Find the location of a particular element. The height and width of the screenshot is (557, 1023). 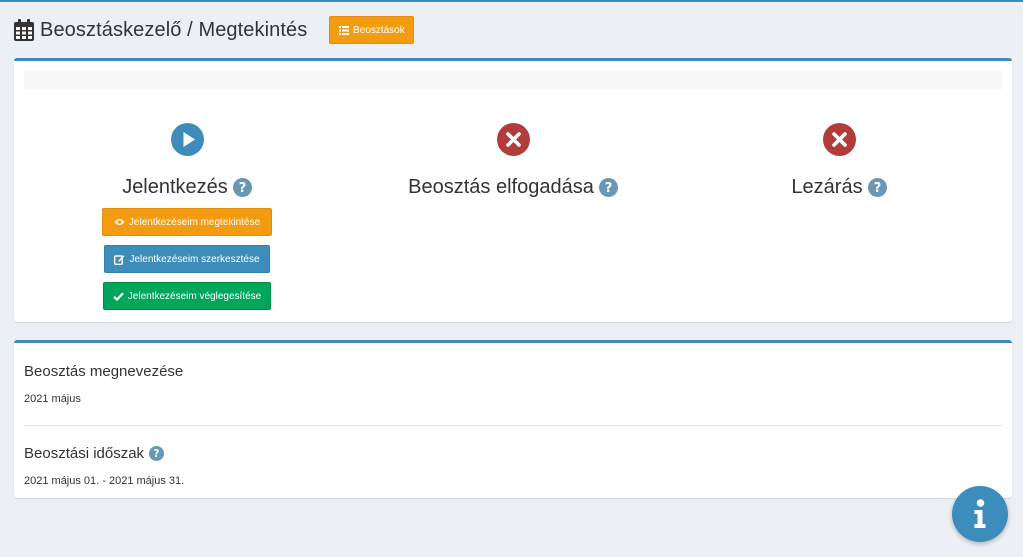

finalize-applications-button: Jelentkezéseim véglegesítése is located at coordinates (187, 296).